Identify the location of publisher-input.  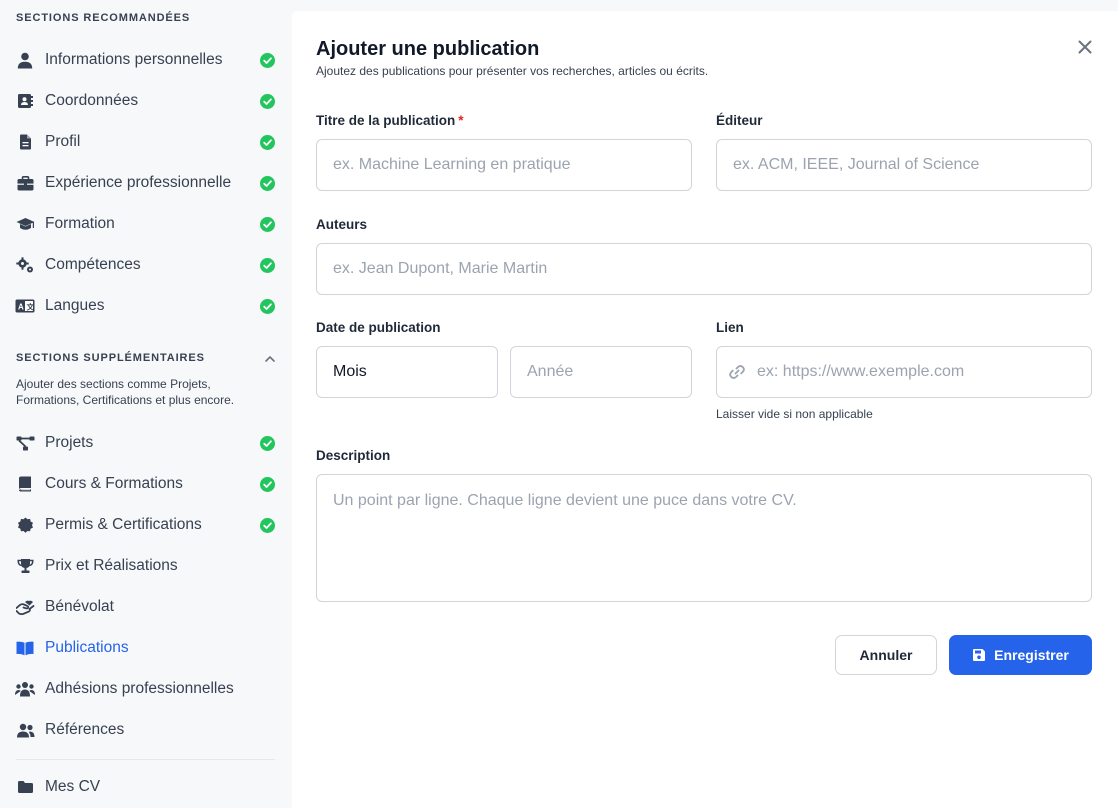
(904, 165).